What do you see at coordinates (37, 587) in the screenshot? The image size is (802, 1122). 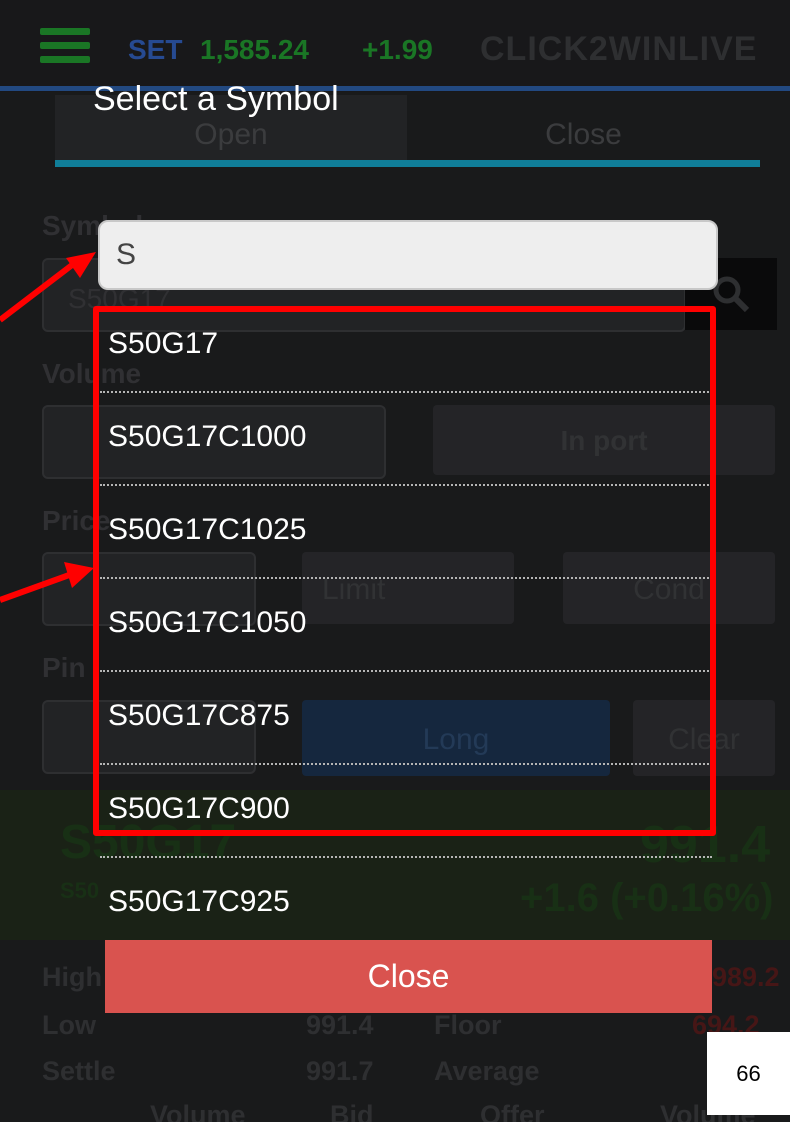 I see `annotation-arrow-list` at bounding box center [37, 587].